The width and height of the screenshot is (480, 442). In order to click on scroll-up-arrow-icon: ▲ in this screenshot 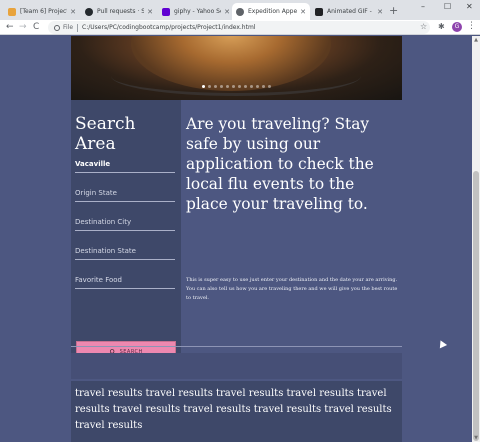, I will do `click(476, 40)`.